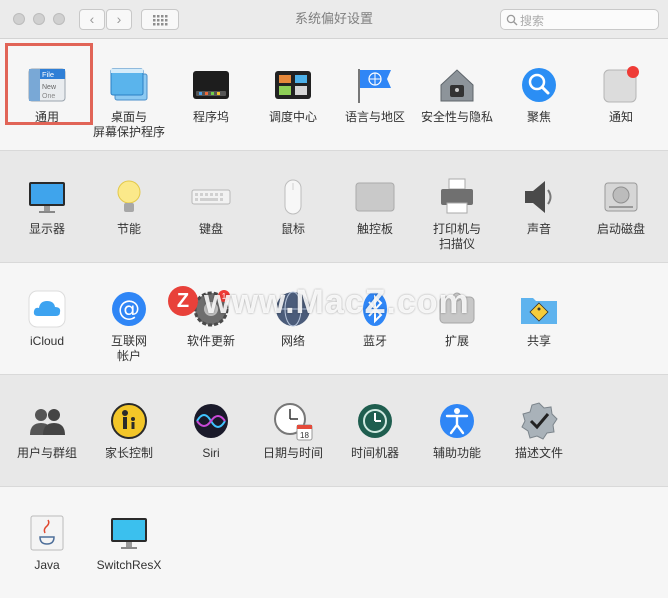 The image size is (668, 598). I want to click on pref-time-machine: 时间机器, so click(375, 427).